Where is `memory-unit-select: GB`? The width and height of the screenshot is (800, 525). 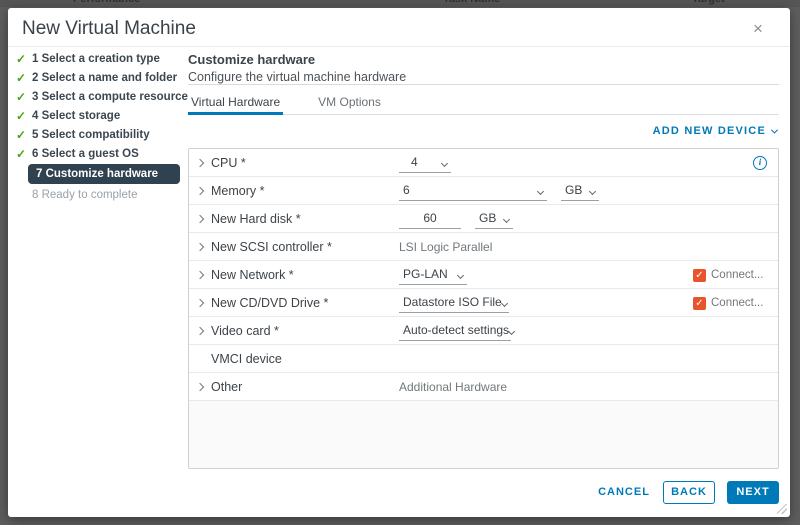
memory-unit-select: GB is located at coordinates (580, 191).